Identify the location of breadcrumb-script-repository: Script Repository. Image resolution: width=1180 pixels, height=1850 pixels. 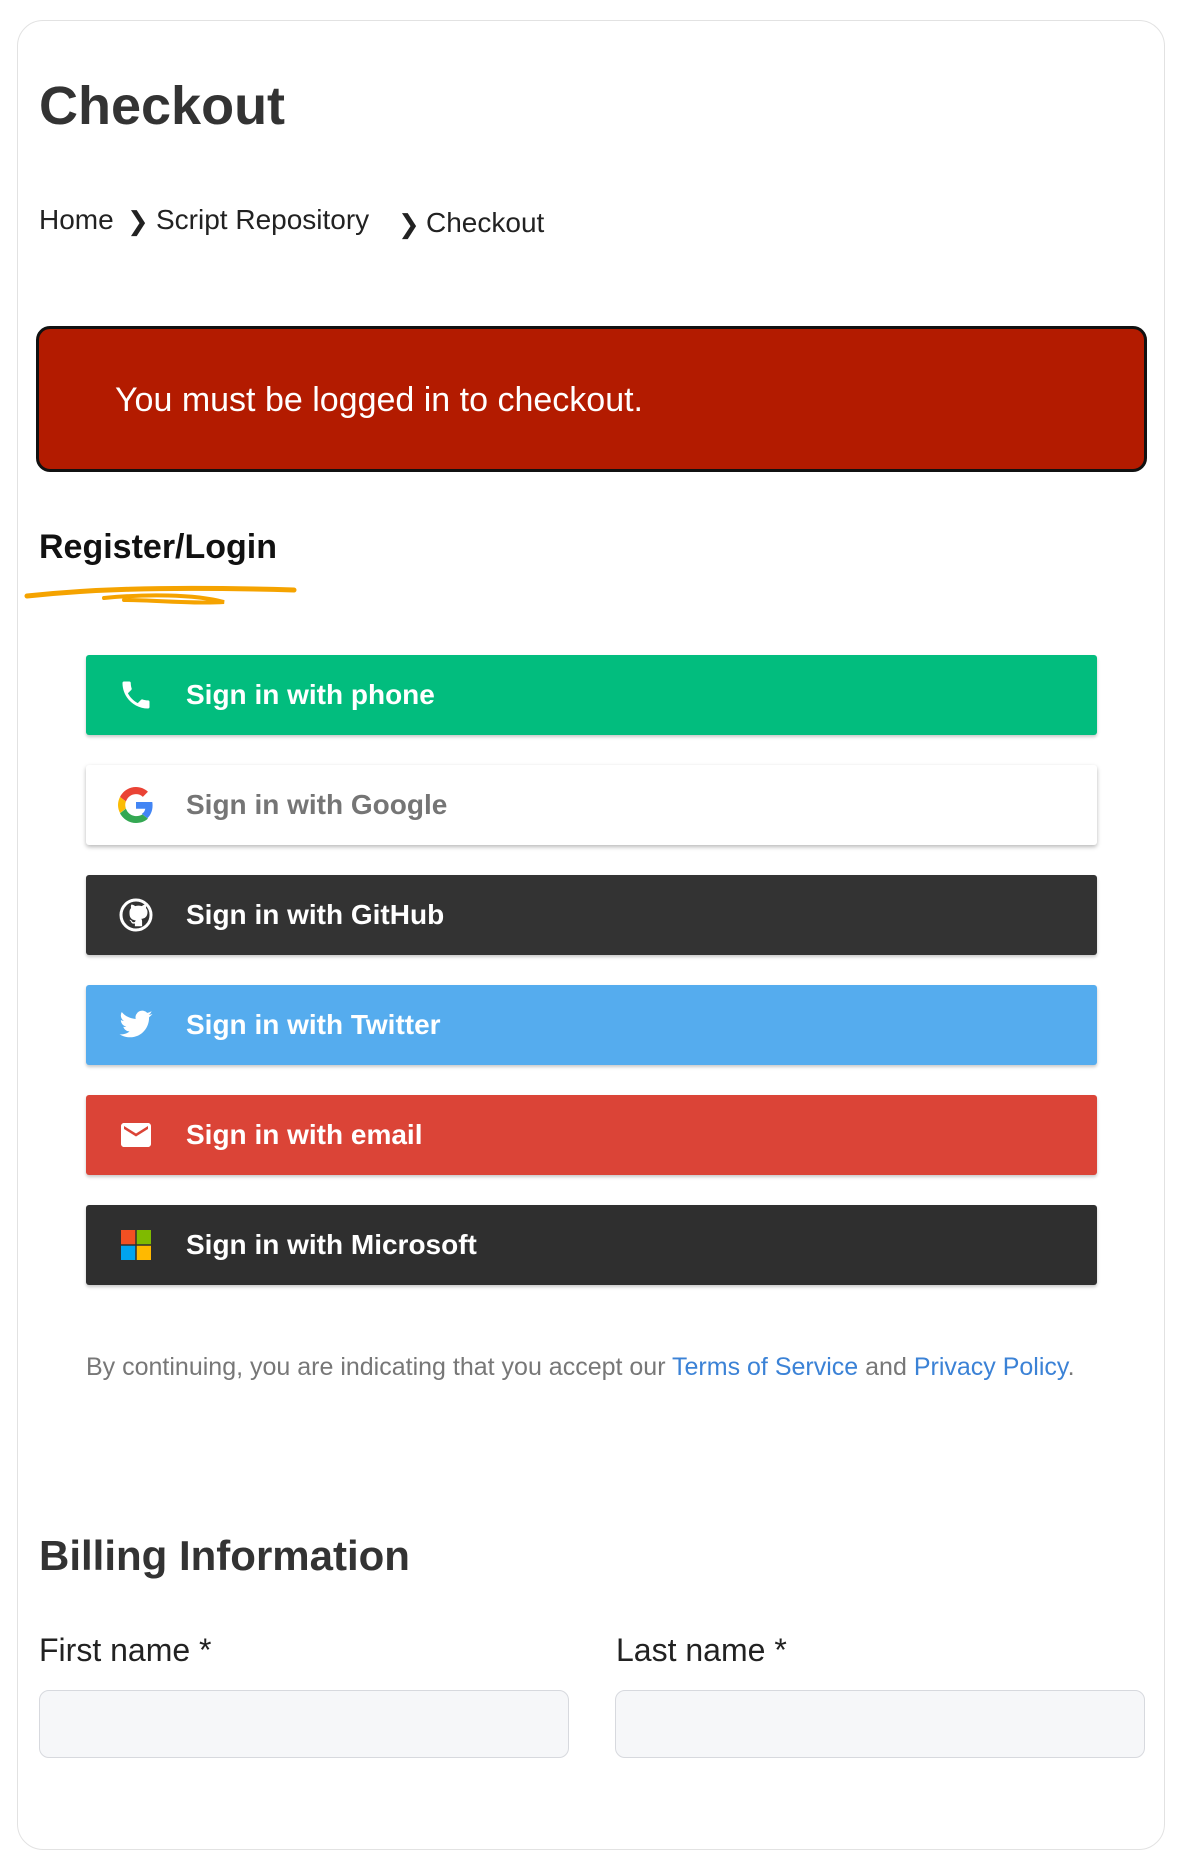
(262, 220).